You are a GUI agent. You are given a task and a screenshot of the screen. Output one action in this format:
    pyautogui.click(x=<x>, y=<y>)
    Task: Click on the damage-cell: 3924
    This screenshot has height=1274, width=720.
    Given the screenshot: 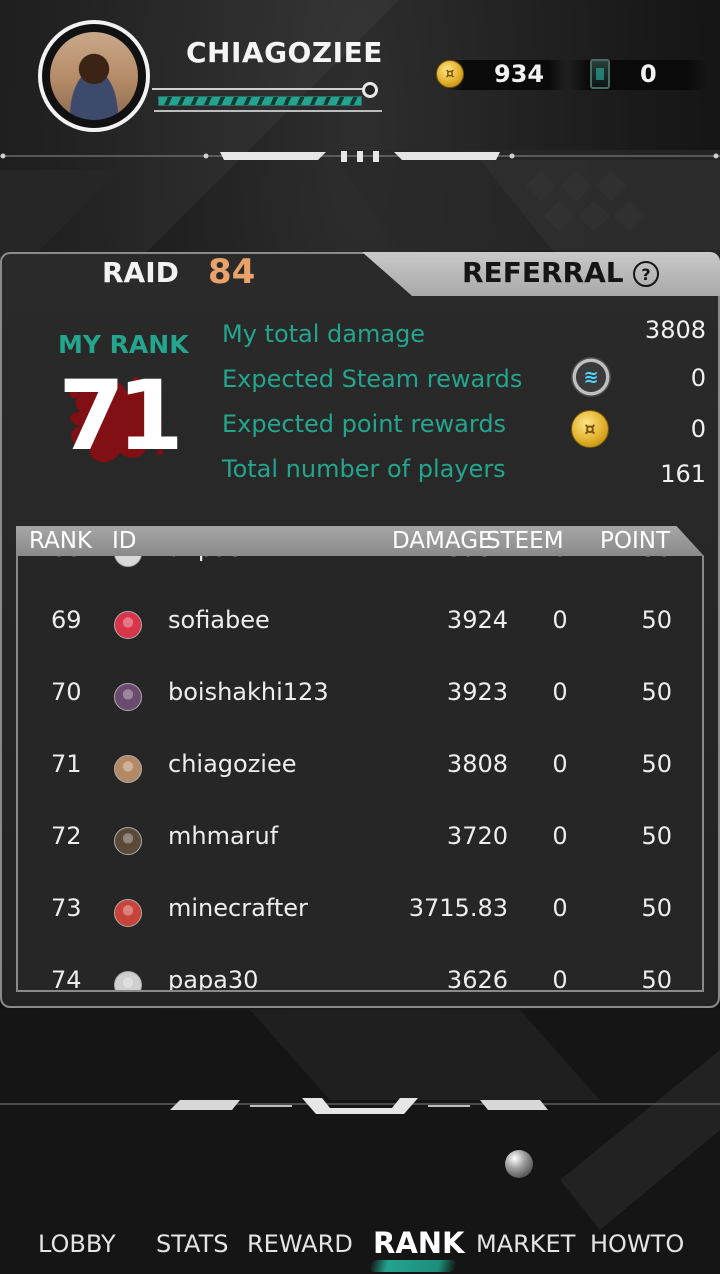 What is the action you would take?
    pyautogui.click(x=477, y=620)
    